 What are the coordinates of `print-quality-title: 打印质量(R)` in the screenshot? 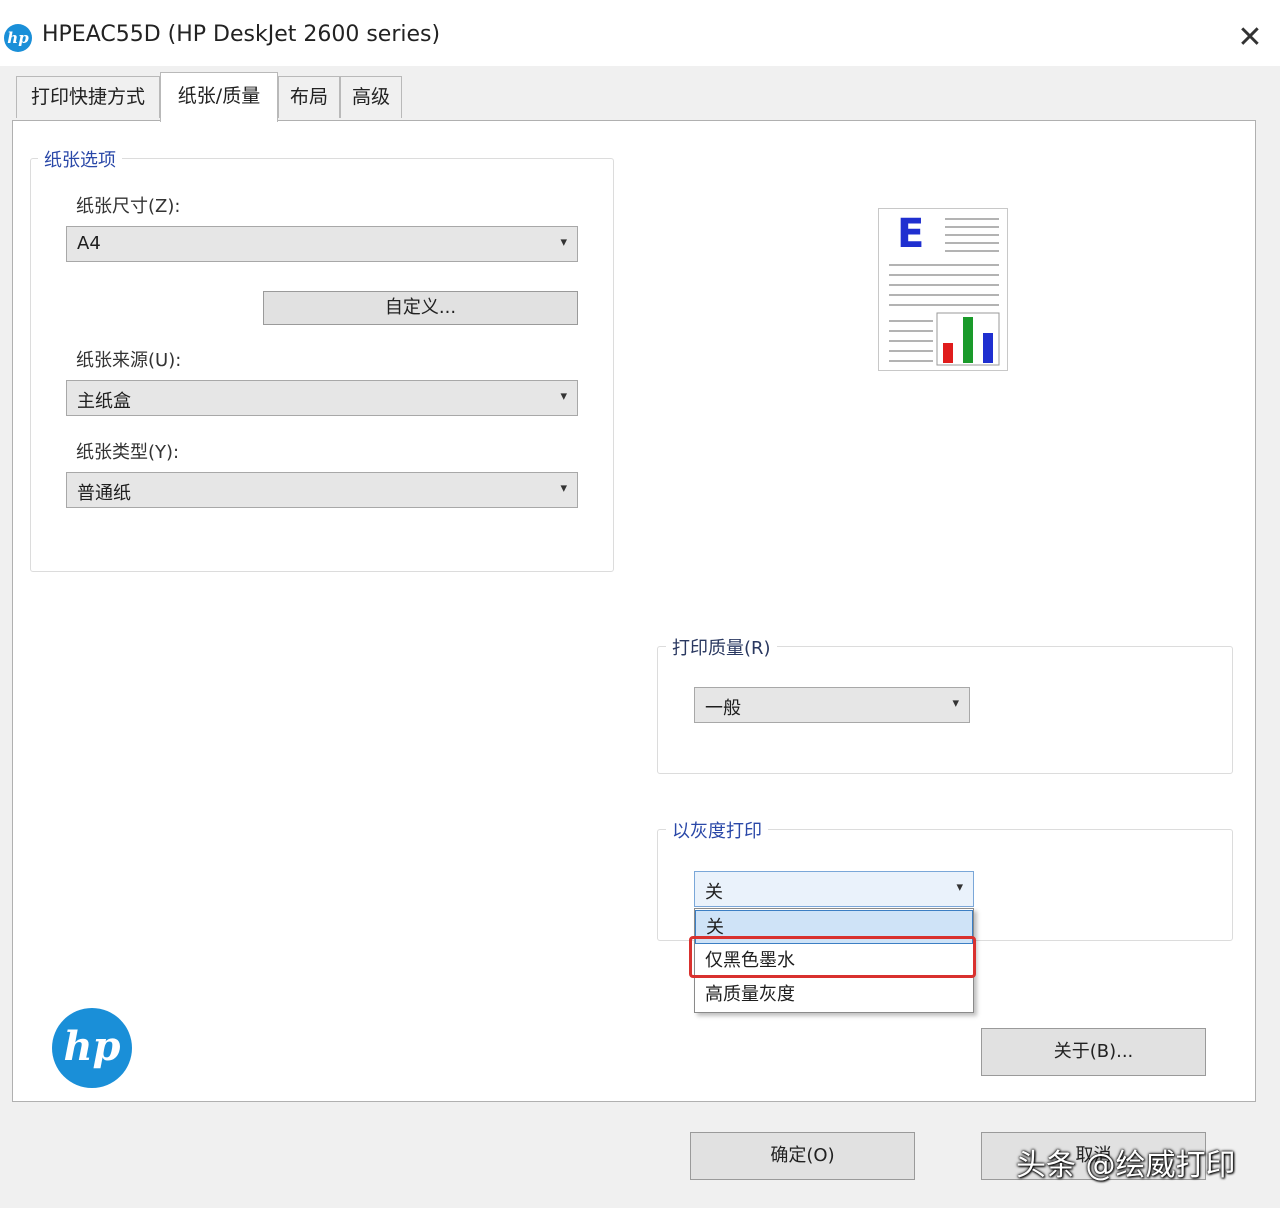 It's located at (721, 647).